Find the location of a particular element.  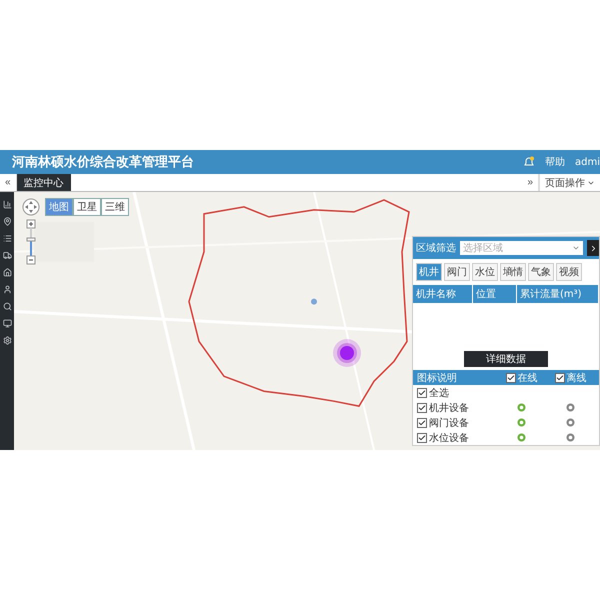

caret-icon is located at coordinates (576, 248).